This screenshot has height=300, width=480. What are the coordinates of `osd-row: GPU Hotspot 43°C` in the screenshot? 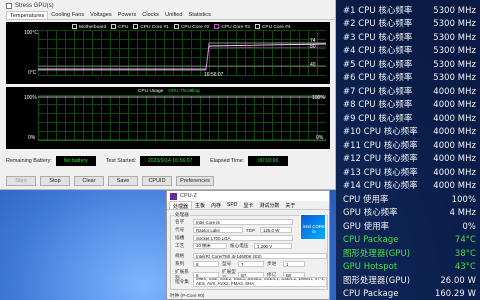 It's located at (409, 266).